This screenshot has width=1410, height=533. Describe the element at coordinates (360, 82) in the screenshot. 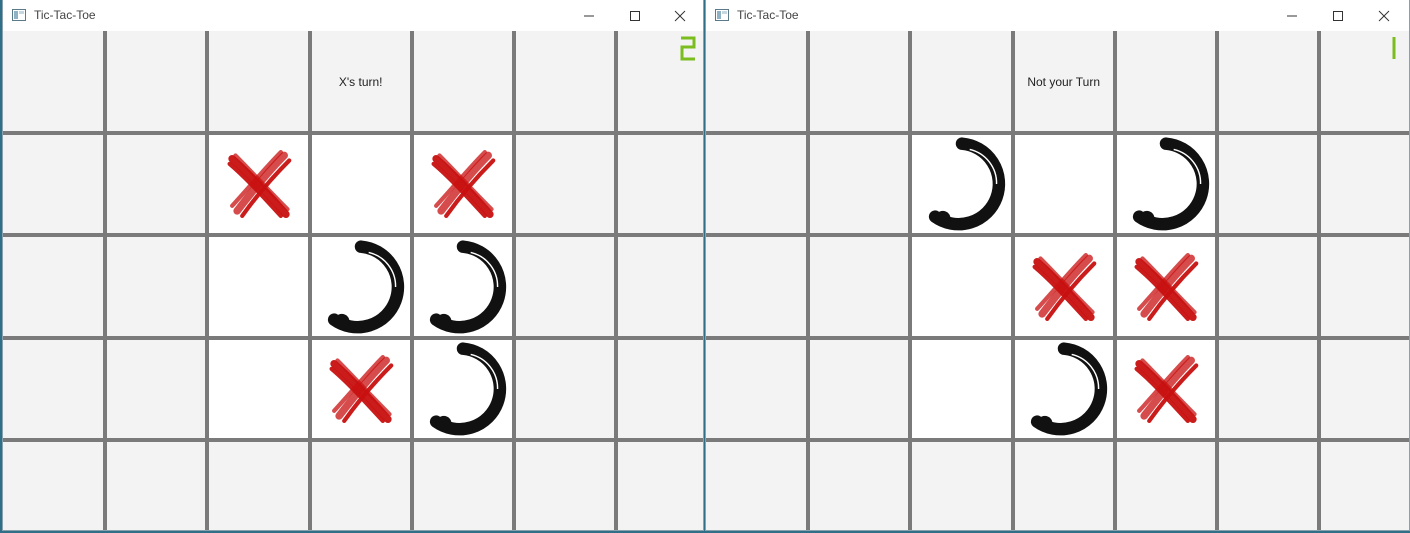

I see `turn-status-label: X's turn!` at that location.